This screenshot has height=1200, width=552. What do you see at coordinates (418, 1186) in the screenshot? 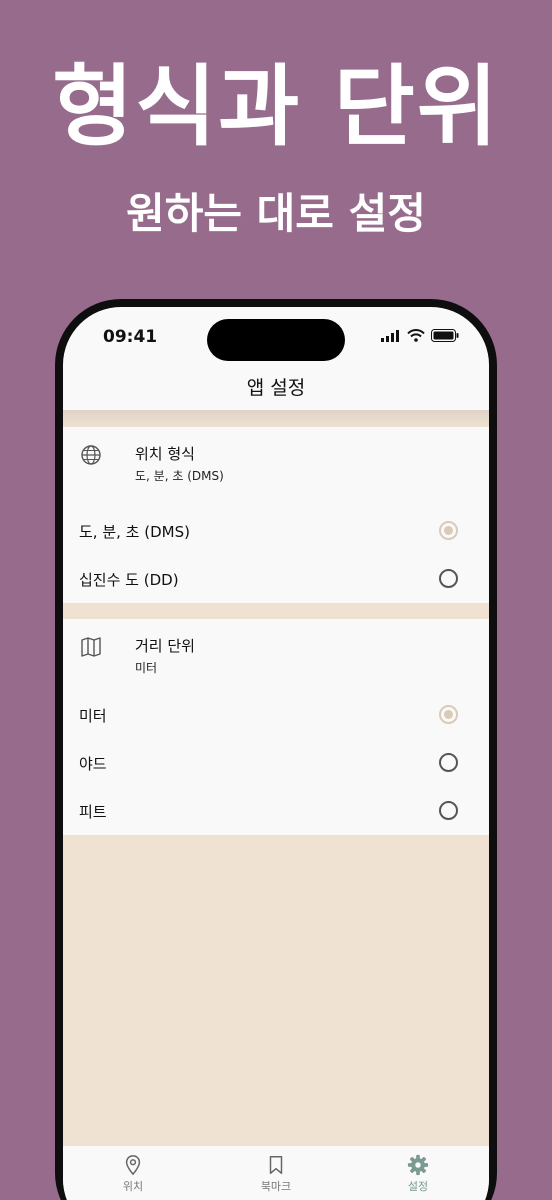
I see `tab-label: 설정` at bounding box center [418, 1186].